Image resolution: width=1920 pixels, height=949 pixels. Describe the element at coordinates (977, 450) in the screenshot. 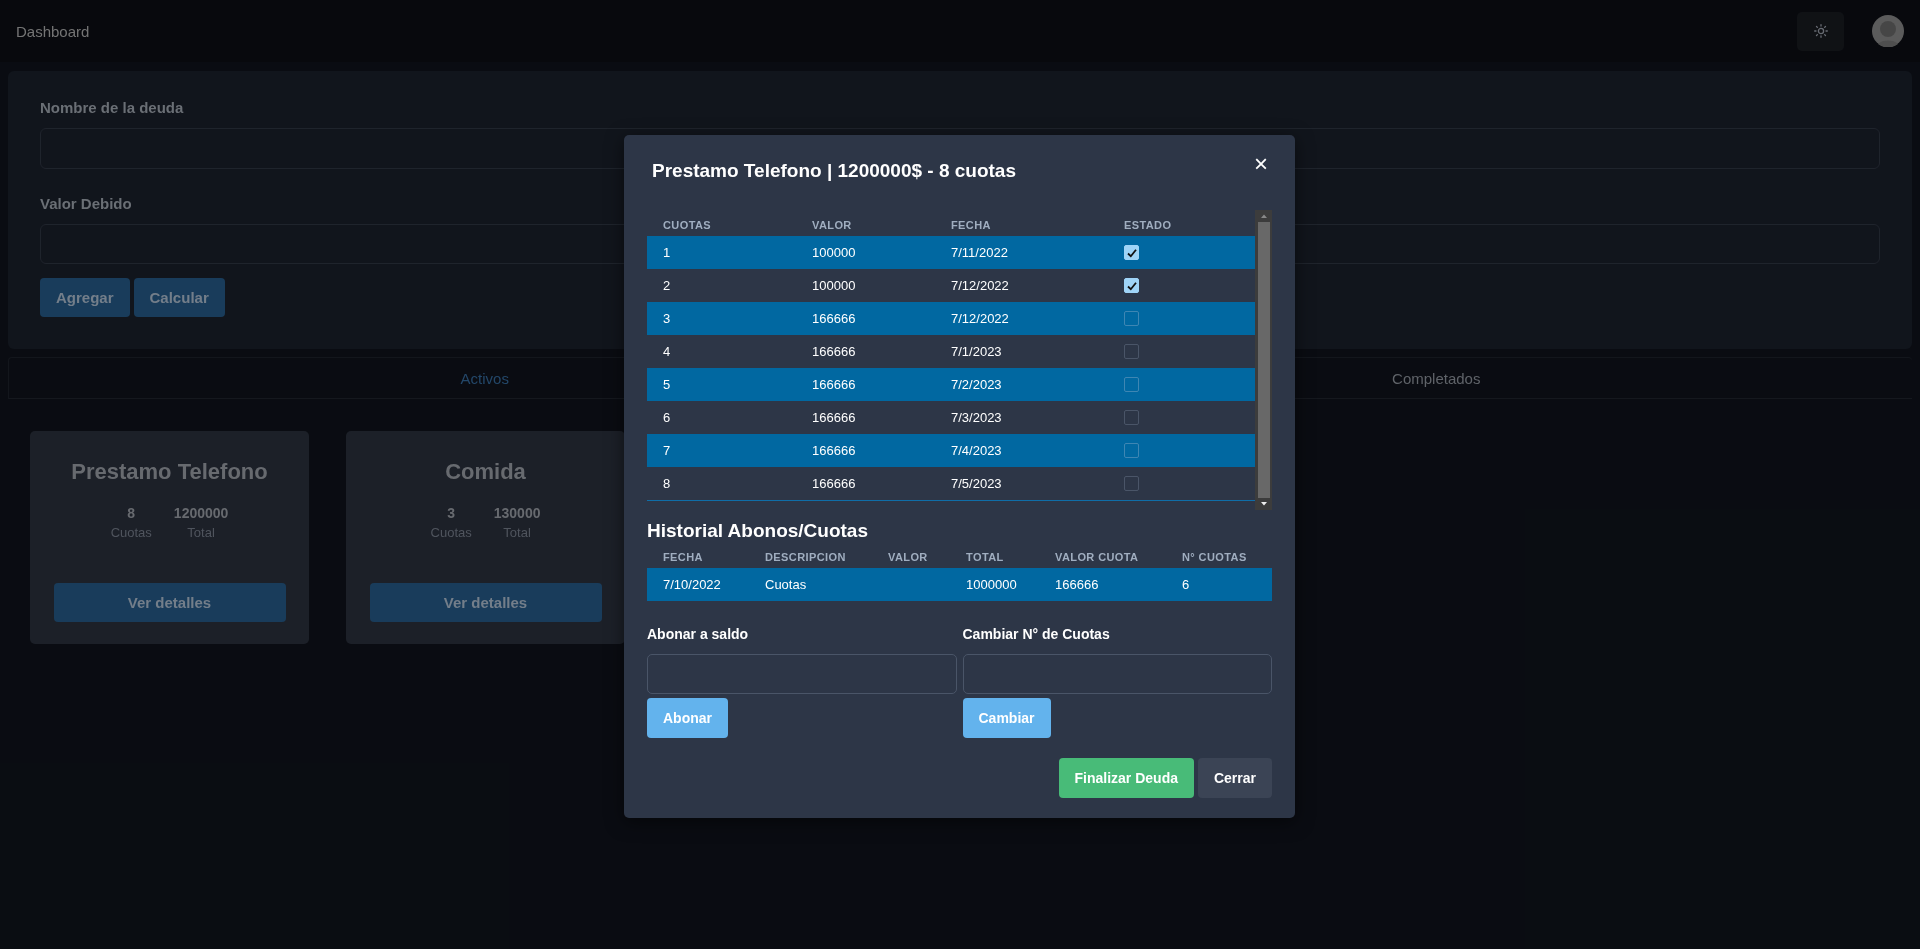

I see `table-cell-text: 7/4/2023` at that location.